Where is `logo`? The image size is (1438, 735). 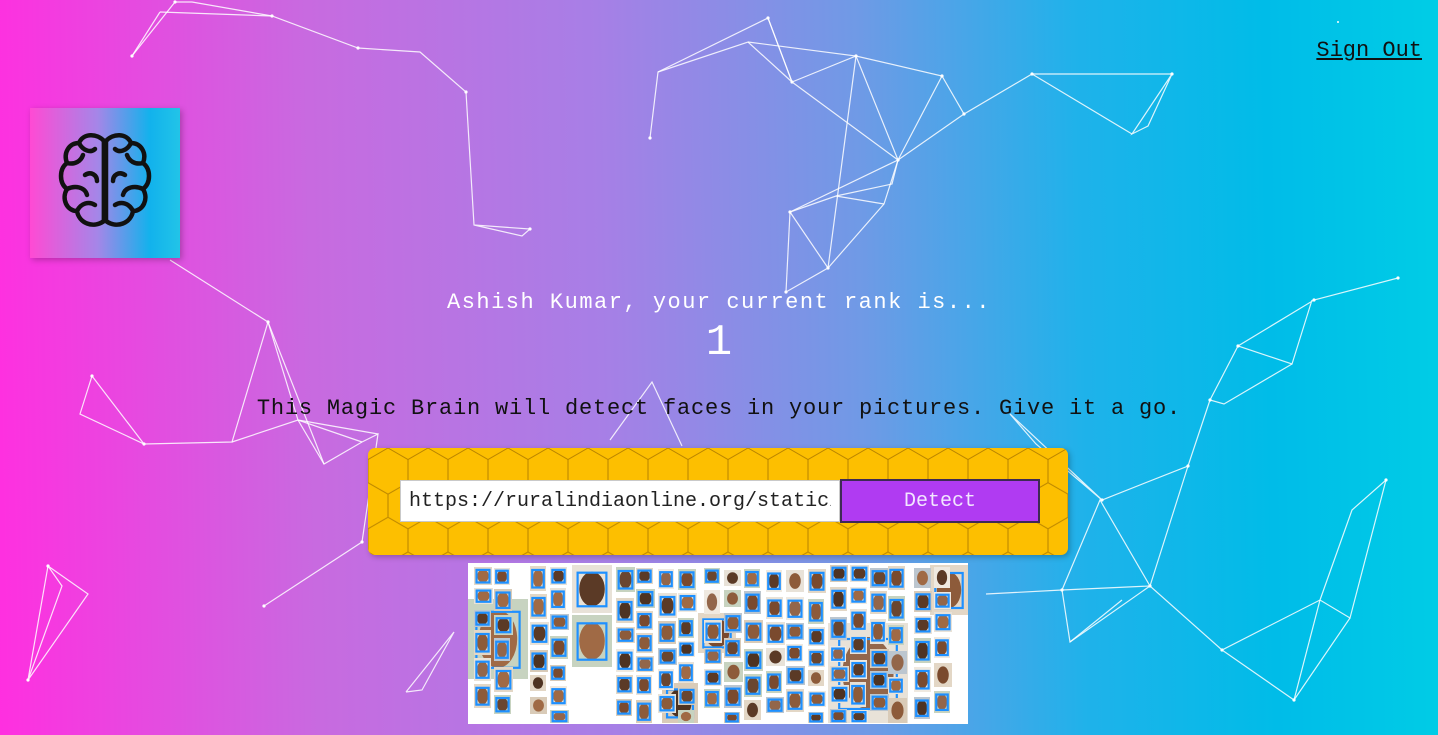
logo is located at coordinates (105, 183).